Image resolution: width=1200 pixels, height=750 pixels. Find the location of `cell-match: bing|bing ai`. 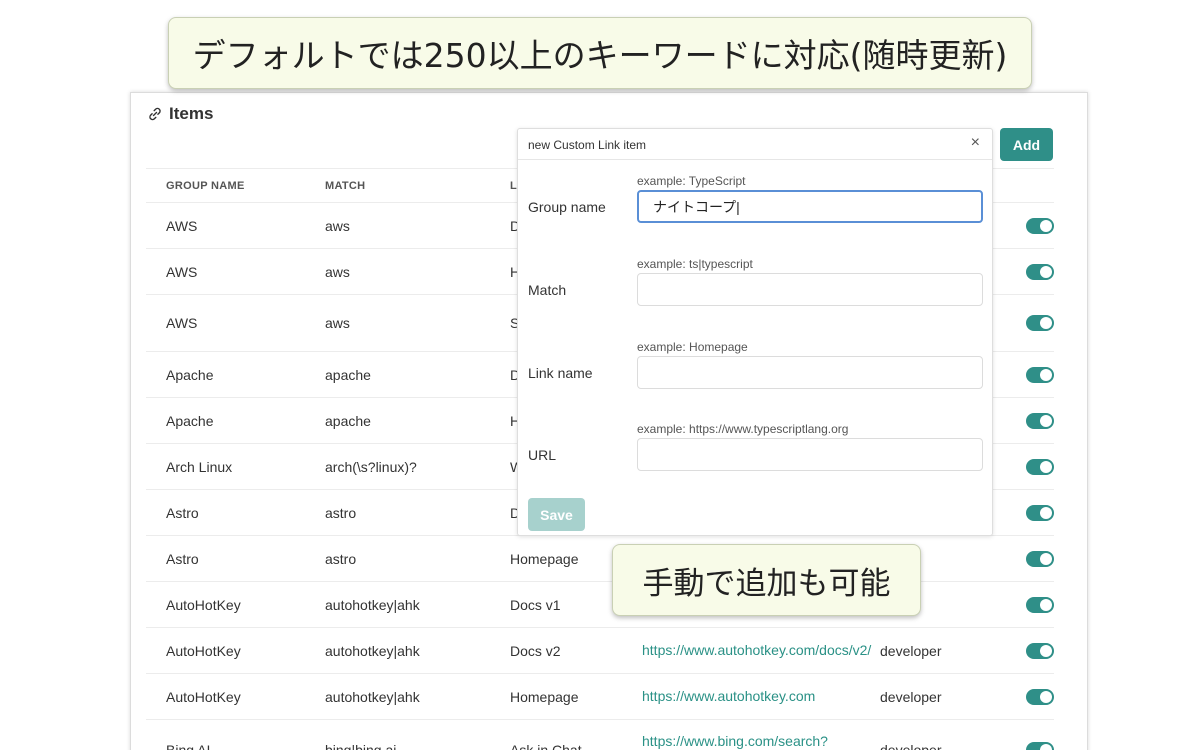

cell-match: bing|bing ai is located at coordinates (361, 745).